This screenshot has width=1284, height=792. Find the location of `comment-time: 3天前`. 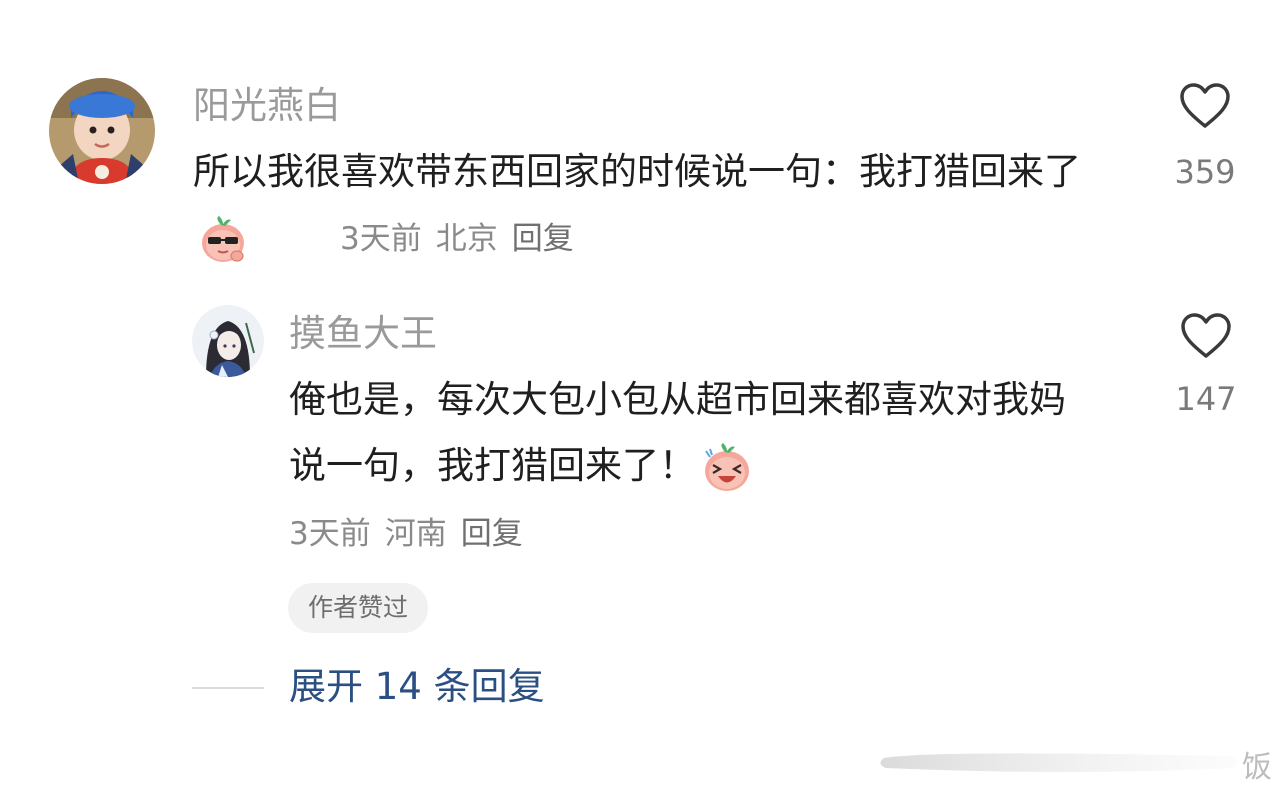

comment-time: 3天前 is located at coordinates (381, 239).